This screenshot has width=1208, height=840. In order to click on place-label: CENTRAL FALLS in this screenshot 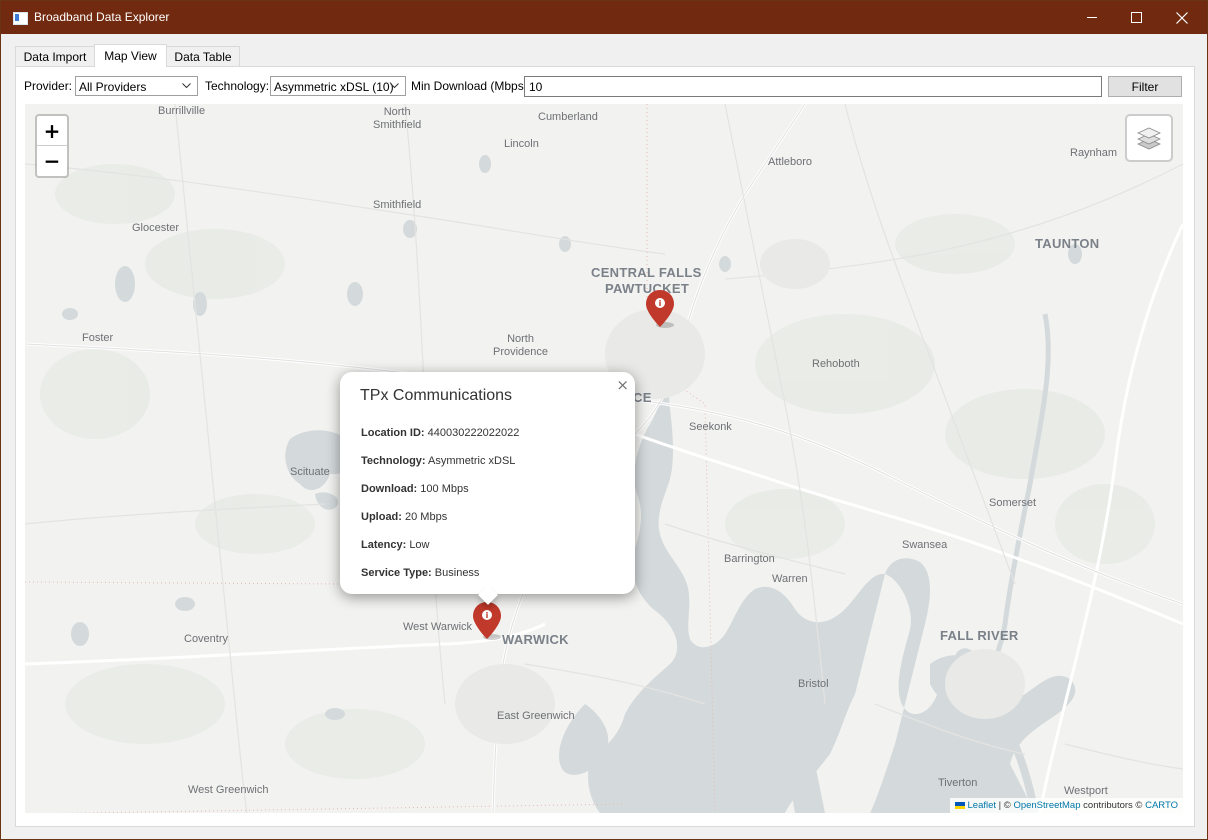, I will do `click(646, 272)`.